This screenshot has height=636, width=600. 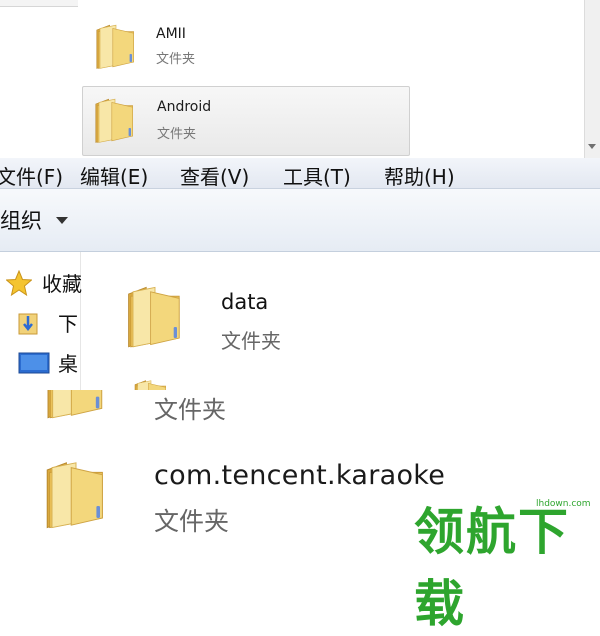 I want to click on desktop-icon, so click(x=34, y=363).